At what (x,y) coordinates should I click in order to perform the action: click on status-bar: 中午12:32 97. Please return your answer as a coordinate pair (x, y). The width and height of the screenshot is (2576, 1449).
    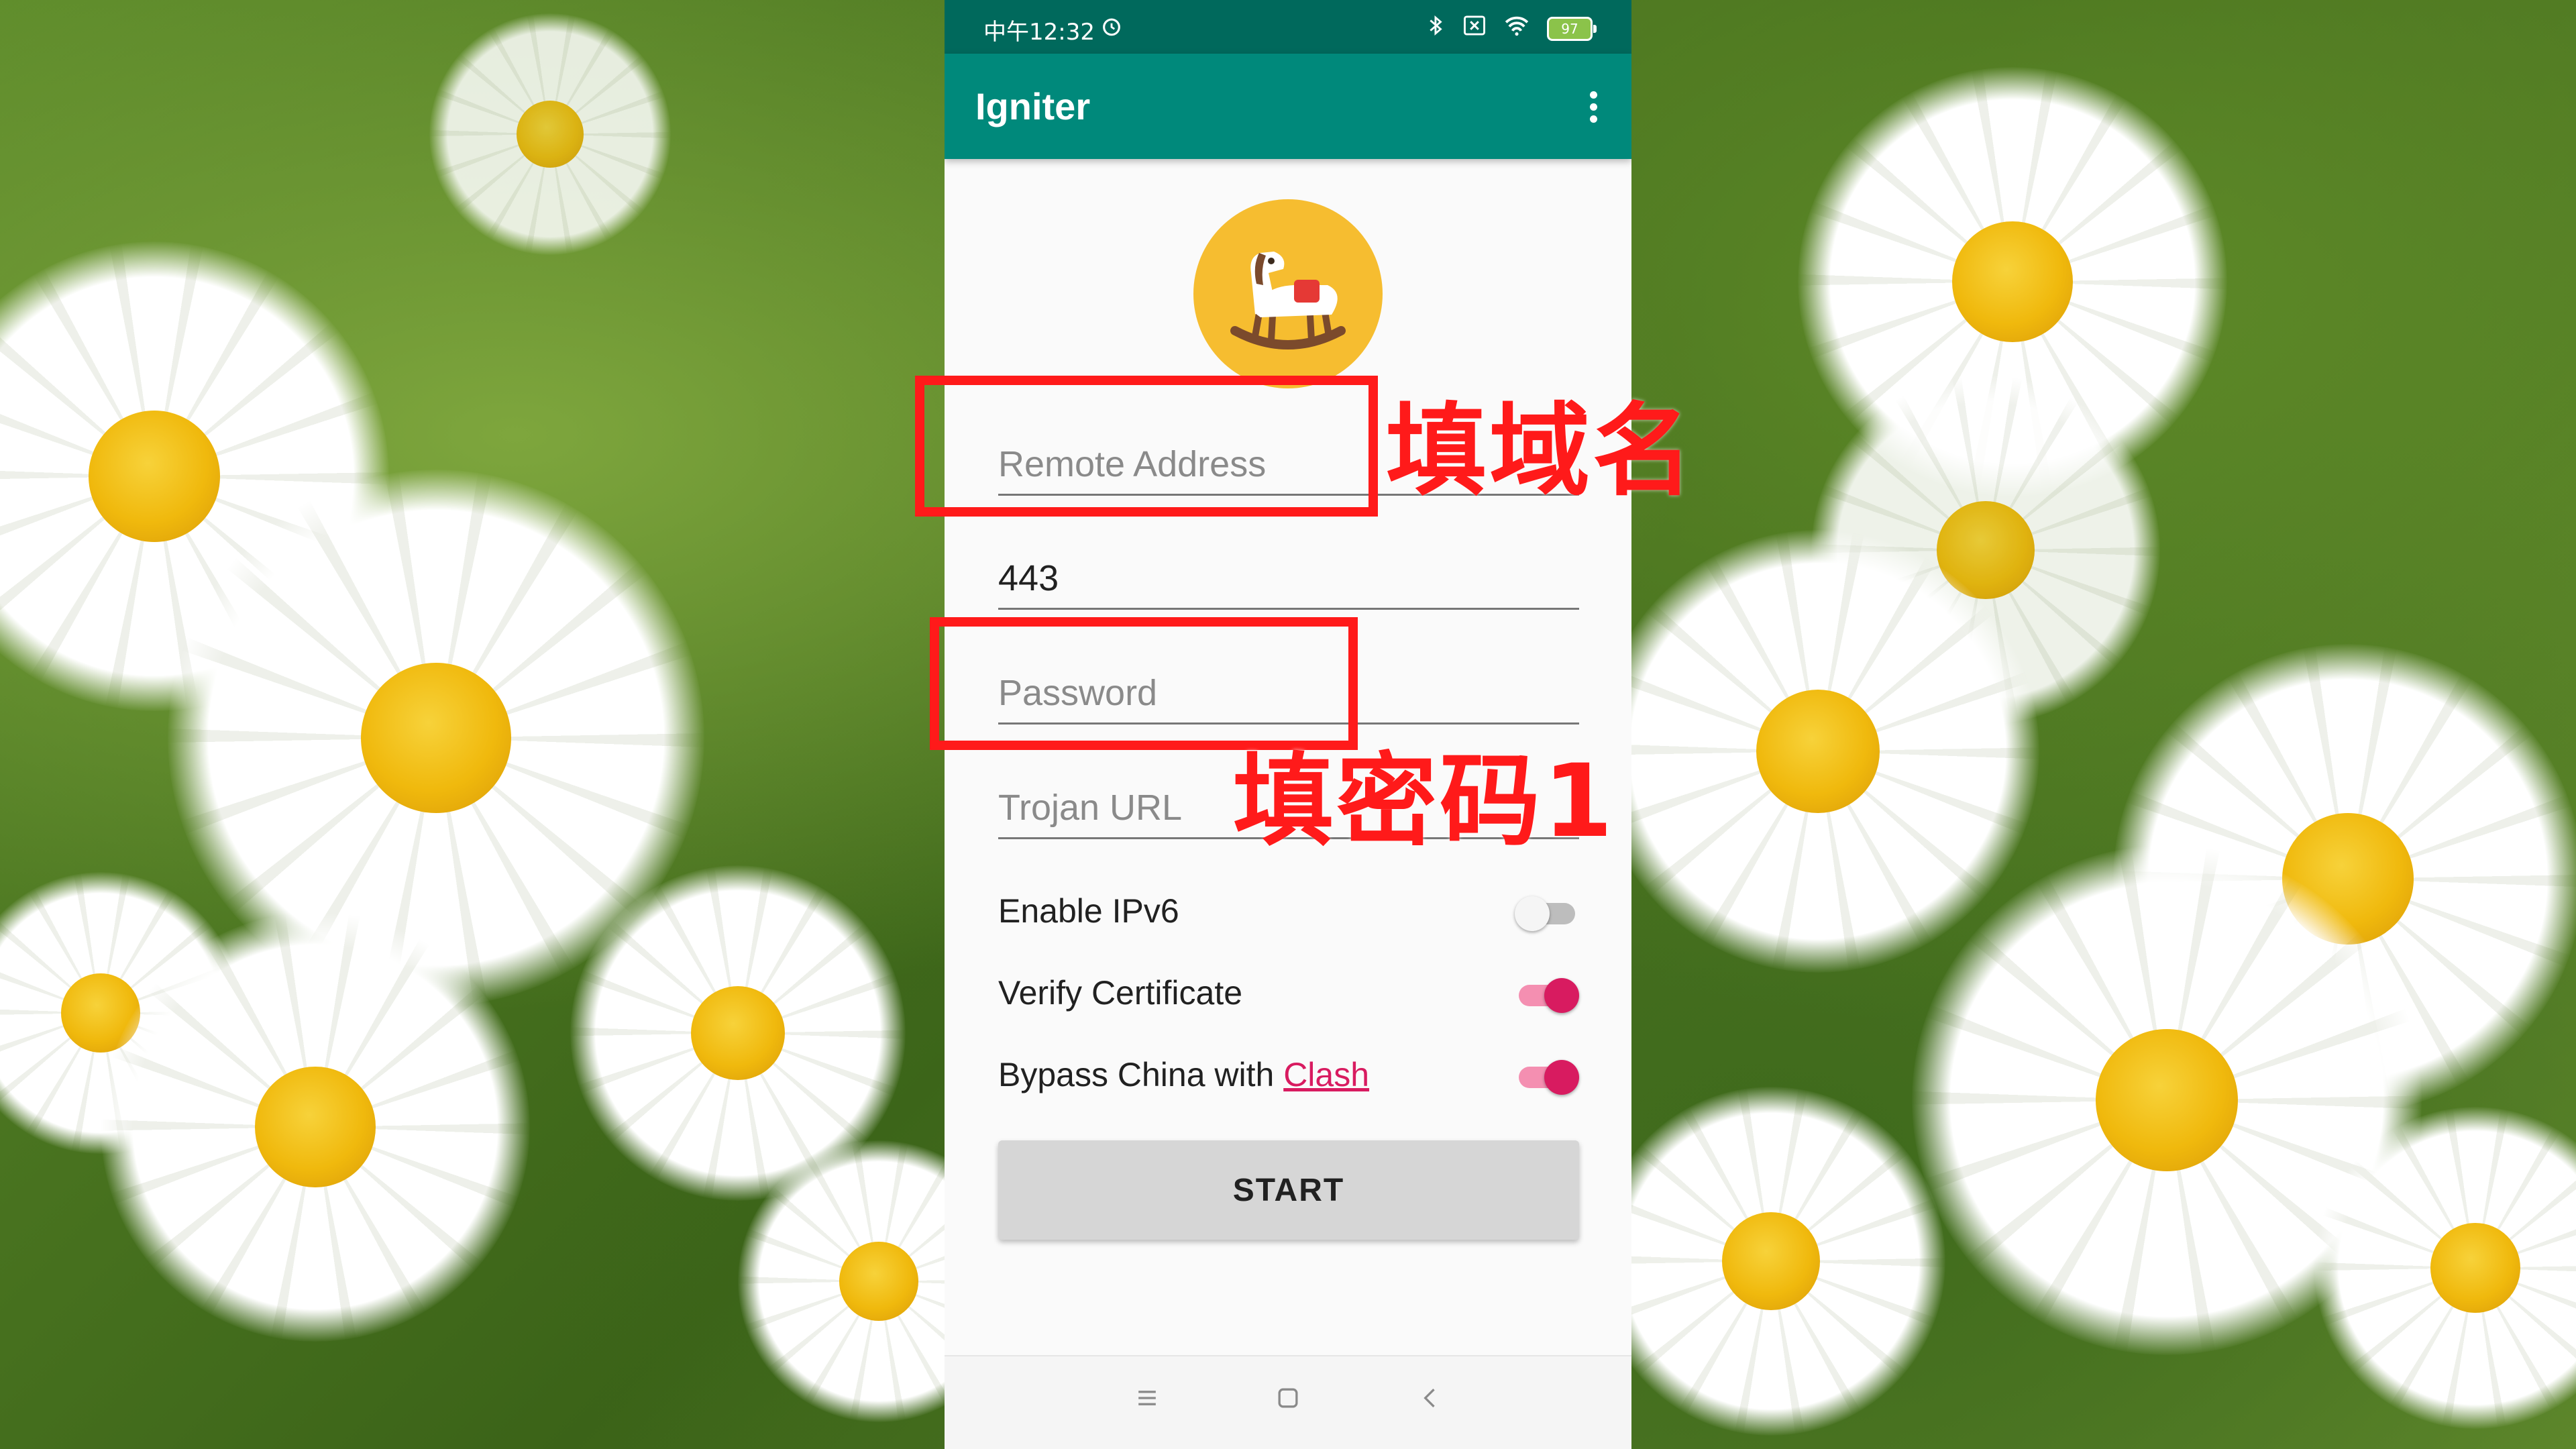
    Looking at the image, I should click on (1288, 27).